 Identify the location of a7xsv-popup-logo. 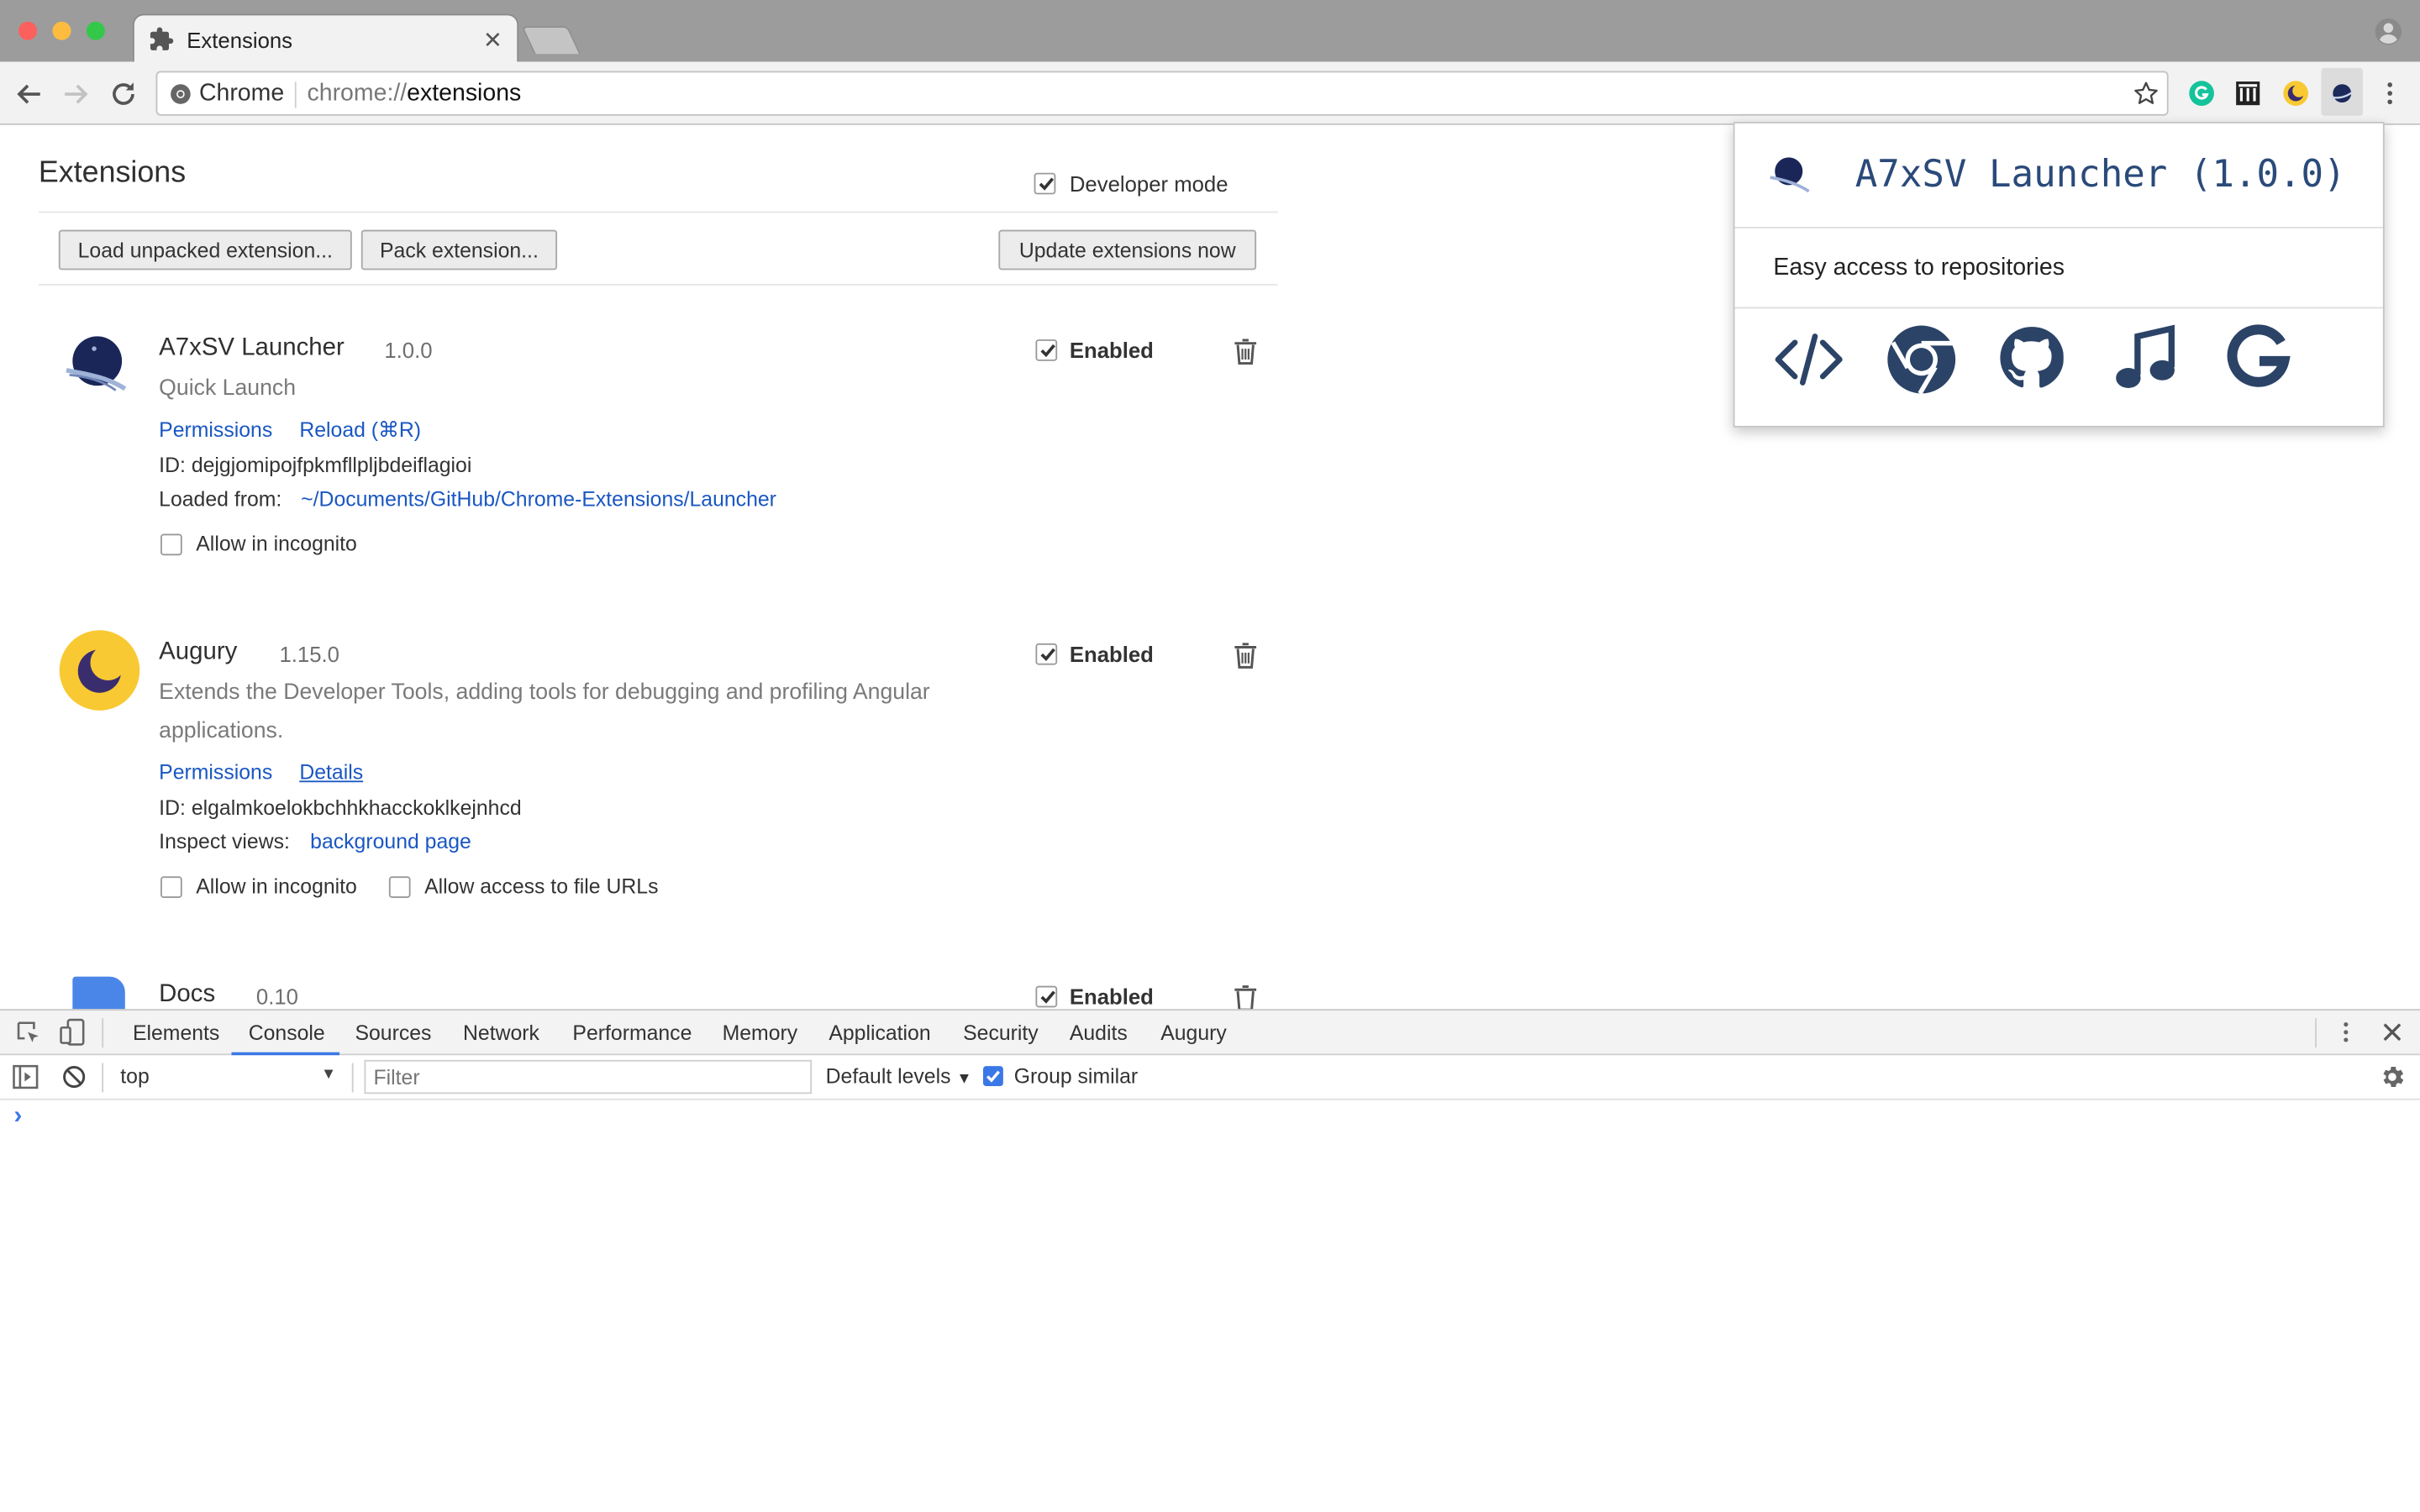
(1791, 175).